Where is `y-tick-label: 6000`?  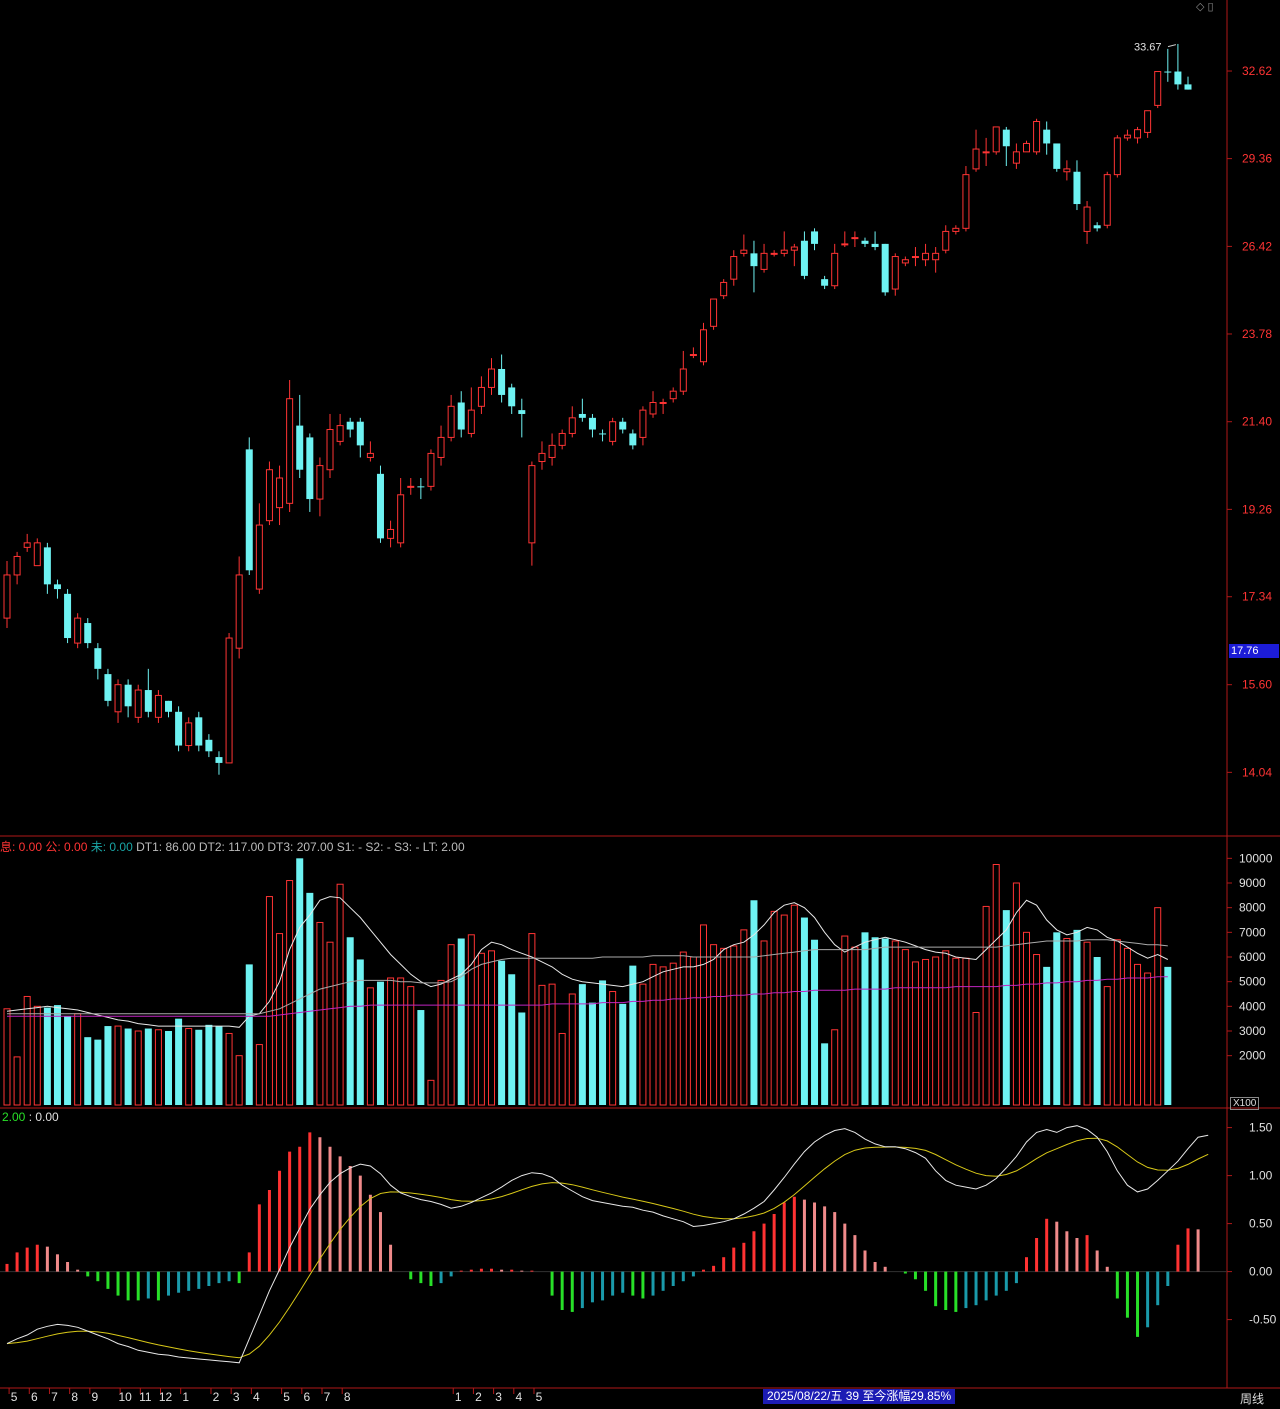 y-tick-label: 6000 is located at coordinates (1252, 957).